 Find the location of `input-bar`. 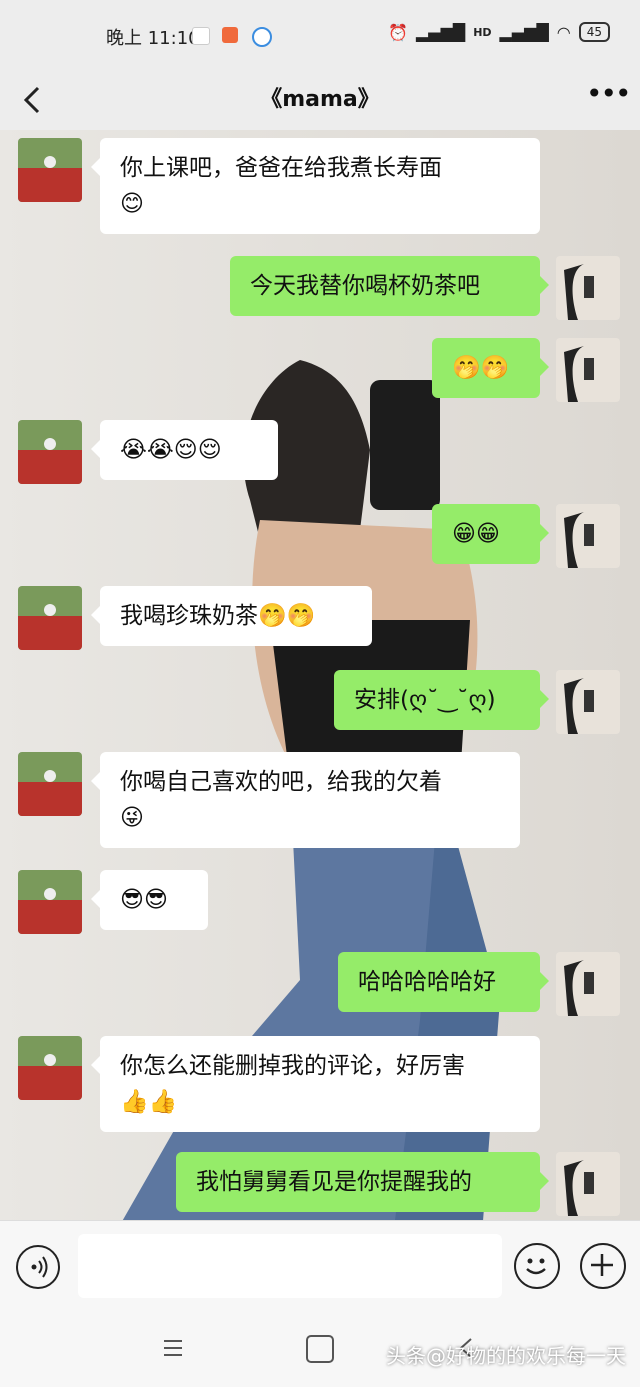

input-bar is located at coordinates (320, 1265).